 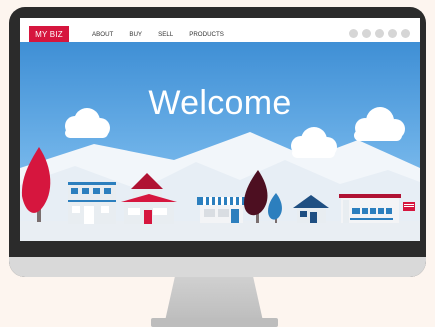 I want to click on monitor-stand, so click(x=214, y=299).